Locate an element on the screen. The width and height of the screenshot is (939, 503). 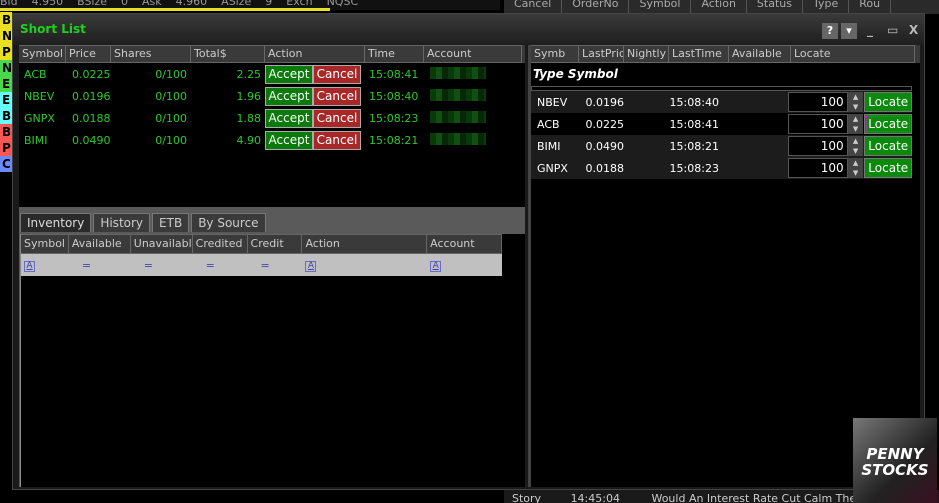
orders-column-header: Cancel is located at coordinates (533, 7).